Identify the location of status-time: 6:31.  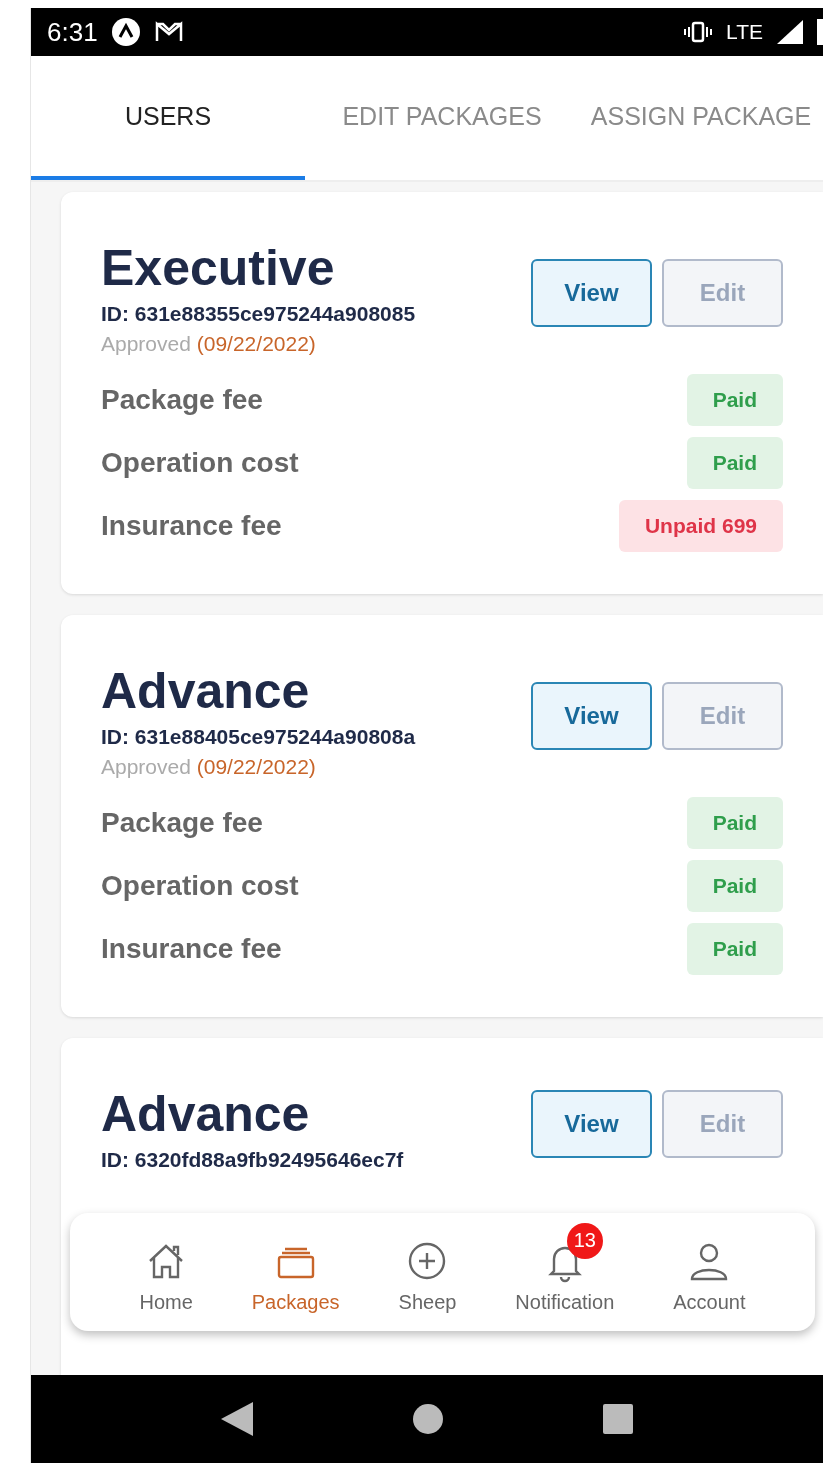
(72, 32).